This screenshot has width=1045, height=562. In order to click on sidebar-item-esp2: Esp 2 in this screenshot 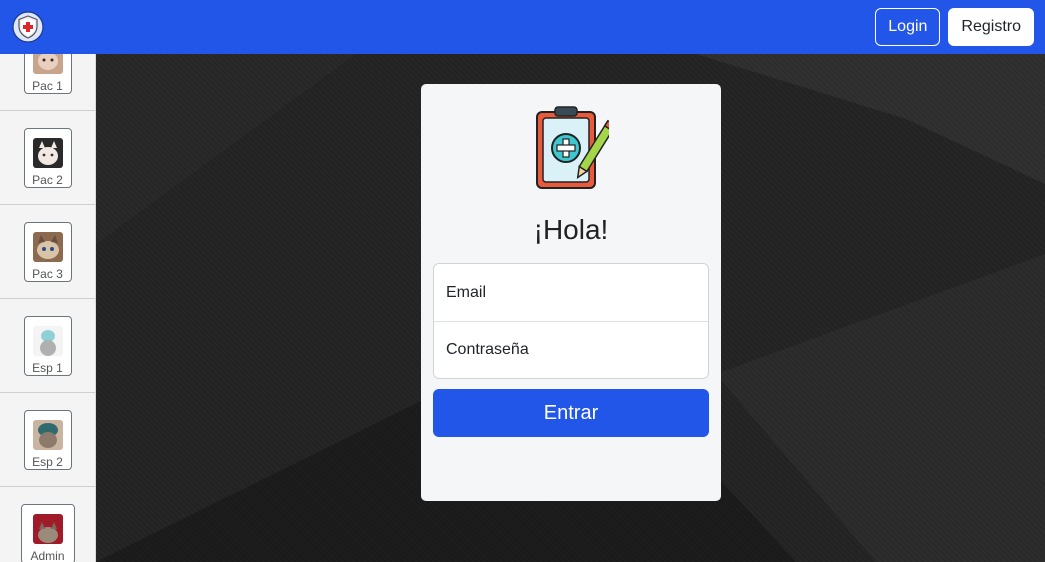, I will do `click(47, 440)`.